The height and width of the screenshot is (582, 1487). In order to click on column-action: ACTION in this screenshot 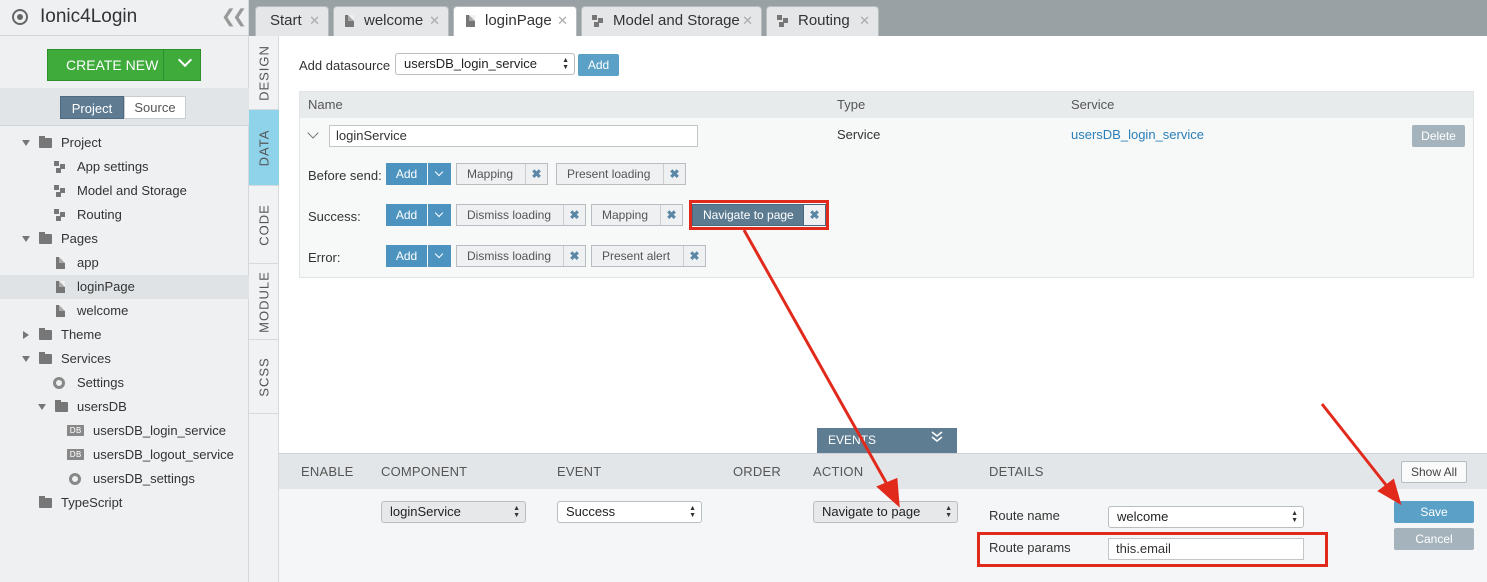, I will do `click(838, 471)`.